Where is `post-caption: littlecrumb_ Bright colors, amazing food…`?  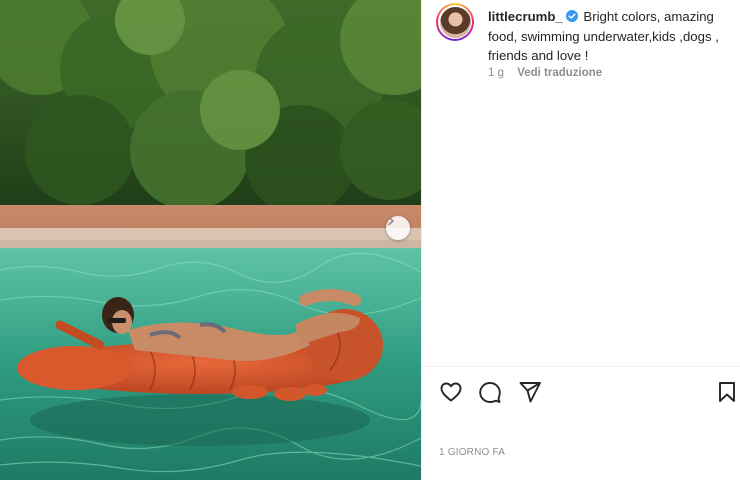
post-caption: littlecrumb_ Bright colors, amazing food… is located at coordinates (610, 36).